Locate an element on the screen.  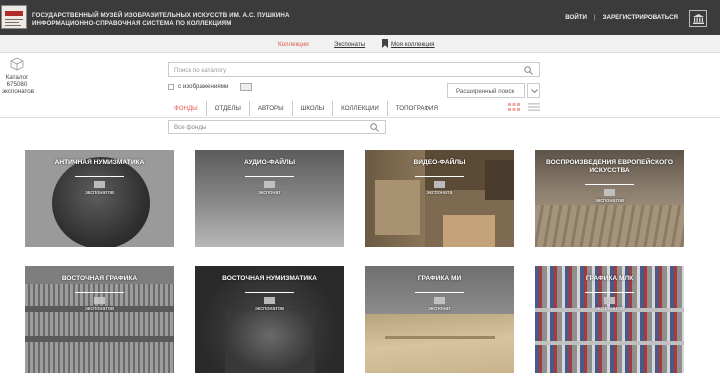
fonds-placeholder: Все фонды is located at coordinates (190, 127).